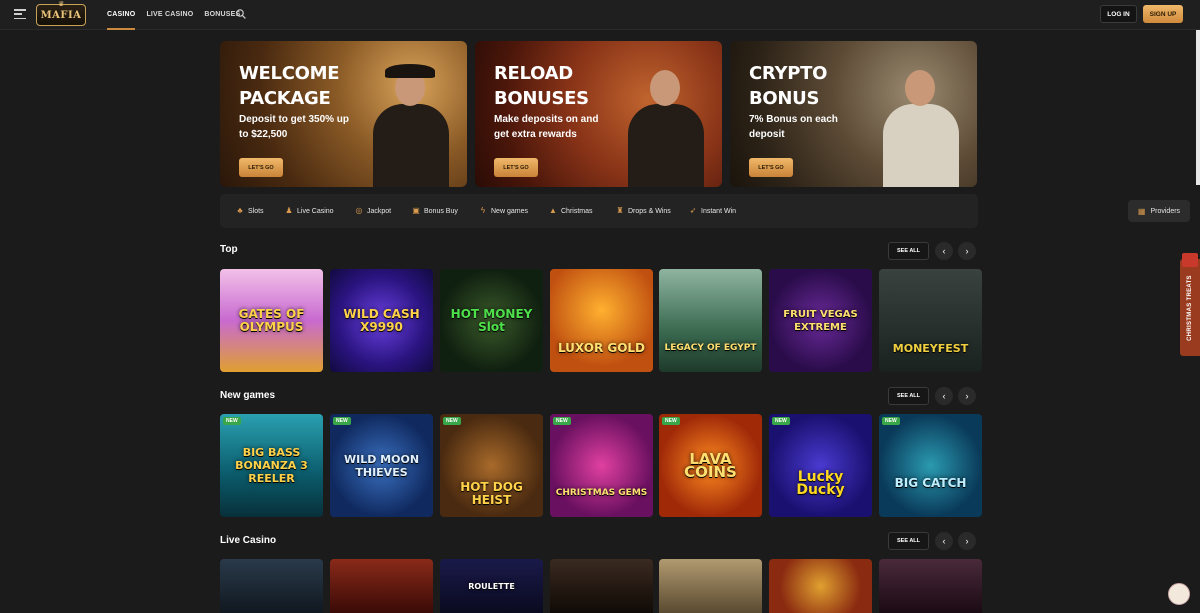 Image resolution: width=1200 pixels, height=613 pixels. Describe the element at coordinates (546, 127) in the screenshot. I see `banner-text: Make deposits on and get extra rewards` at that location.